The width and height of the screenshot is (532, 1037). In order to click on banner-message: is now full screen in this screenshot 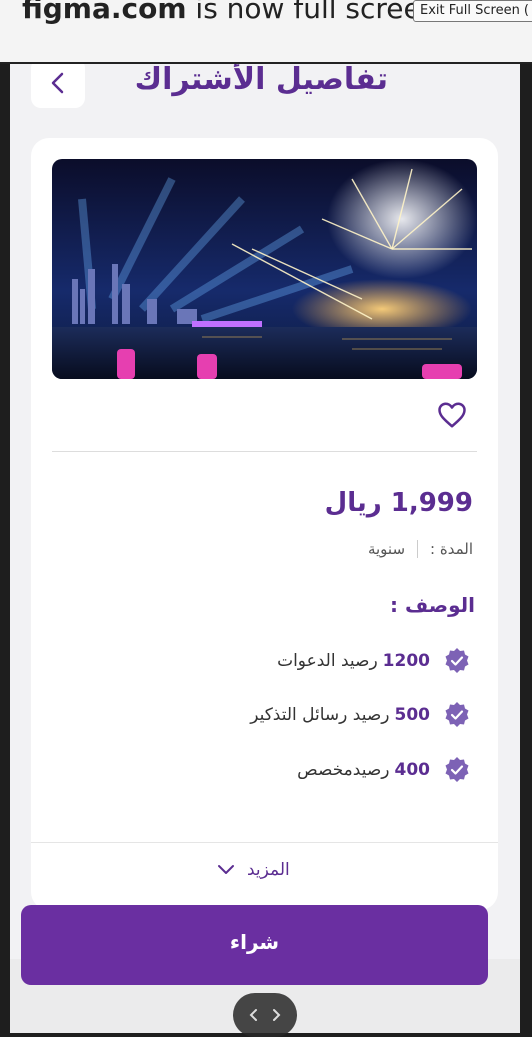, I will do `click(312, 12)`.